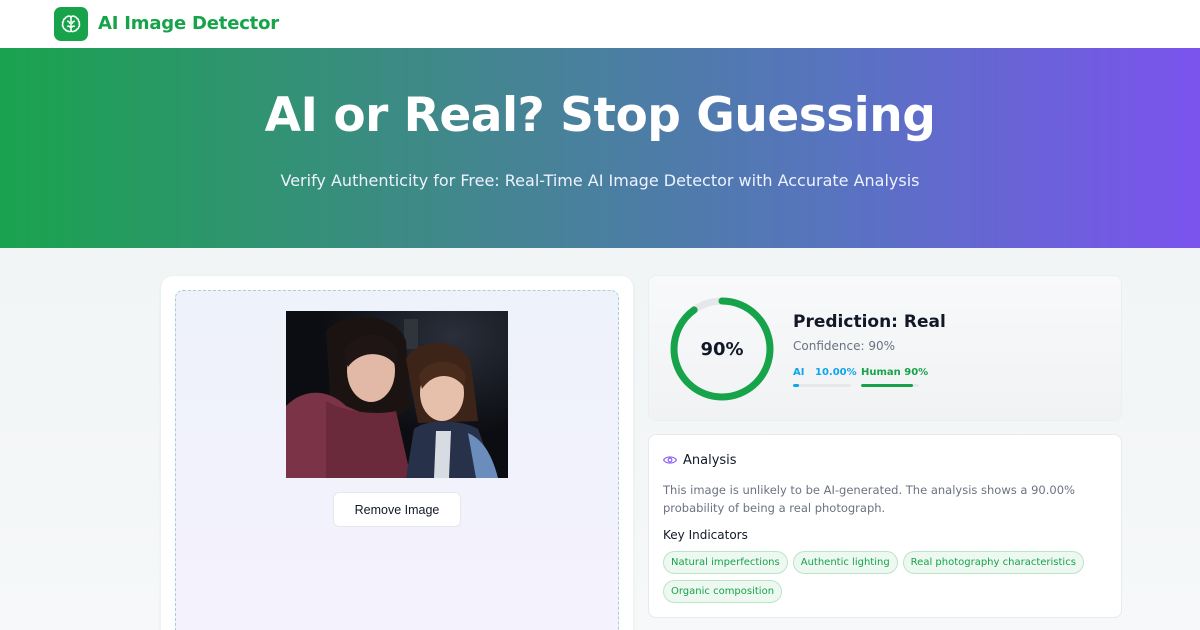 The image size is (1200, 630). What do you see at coordinates (799, 372) in the screenshot?
I see `ai-label: AI` at bounding box center [799, 372].